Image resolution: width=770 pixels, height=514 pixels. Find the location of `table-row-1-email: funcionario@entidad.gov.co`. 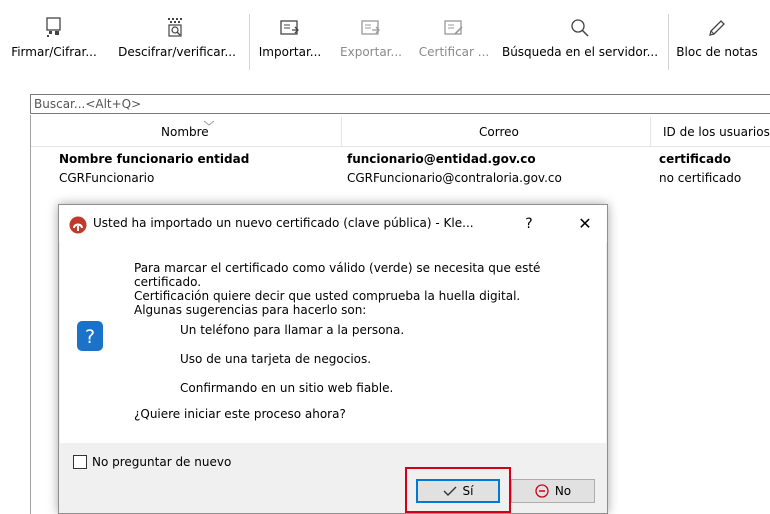

table-row-1-email: funcionario@entidad.gov.co is located at coordinates (441, 159).